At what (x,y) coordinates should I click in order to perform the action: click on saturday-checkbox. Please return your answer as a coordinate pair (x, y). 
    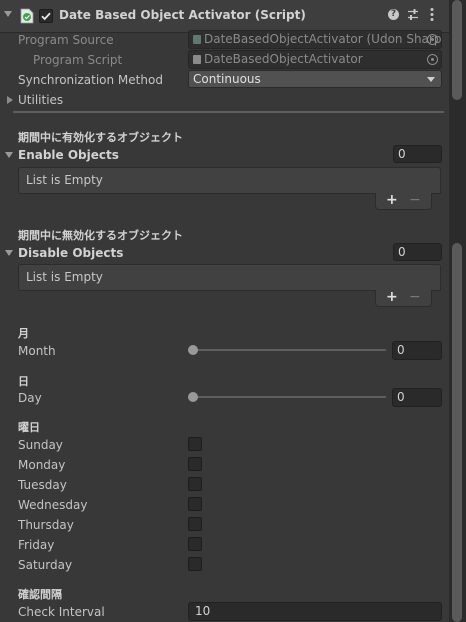
    Looking at the image, I should click on (195, 564).